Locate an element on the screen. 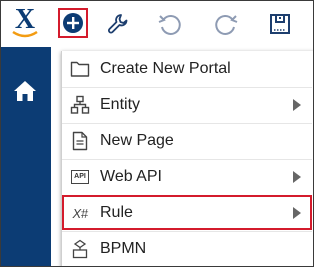  menu-item-create-new-portal: Create New Portal is located at coordinates (187, 69).